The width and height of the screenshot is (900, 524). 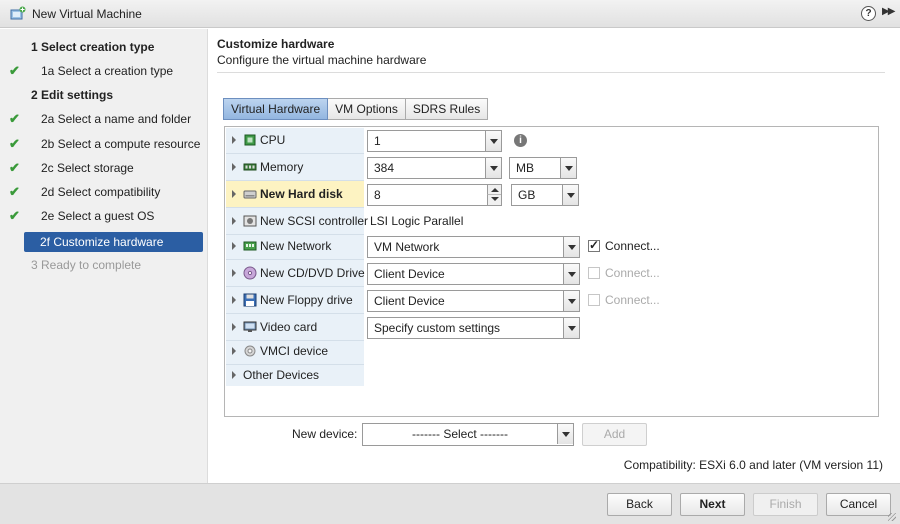 What do you see at coordinates (250, 246) in the screenshot?
I see `network-icon` at bounding box center [250, 246].